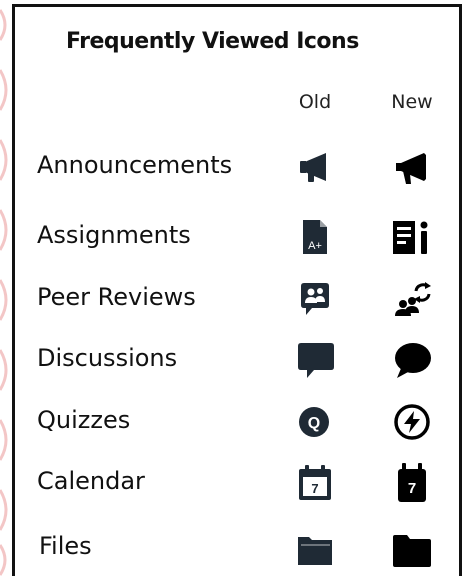 This screenshot has height=576, width=472. What do you see at coordinates (412, 237) in the screenshot?
I see `assignment-document-new-icon` at bounding box center [412, 237].